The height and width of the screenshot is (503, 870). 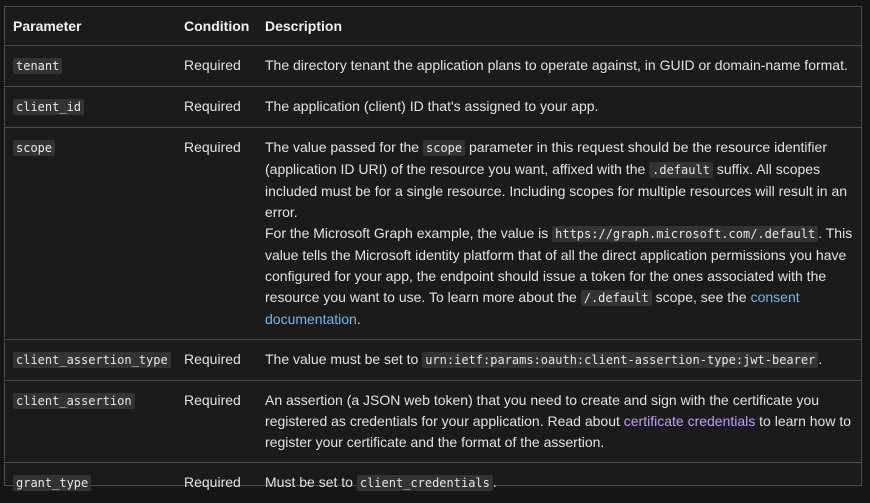 What do you see at coordinates (701, 296) in the screenshot?
I see `text: scope, see the` at bounding box center [701, 296].